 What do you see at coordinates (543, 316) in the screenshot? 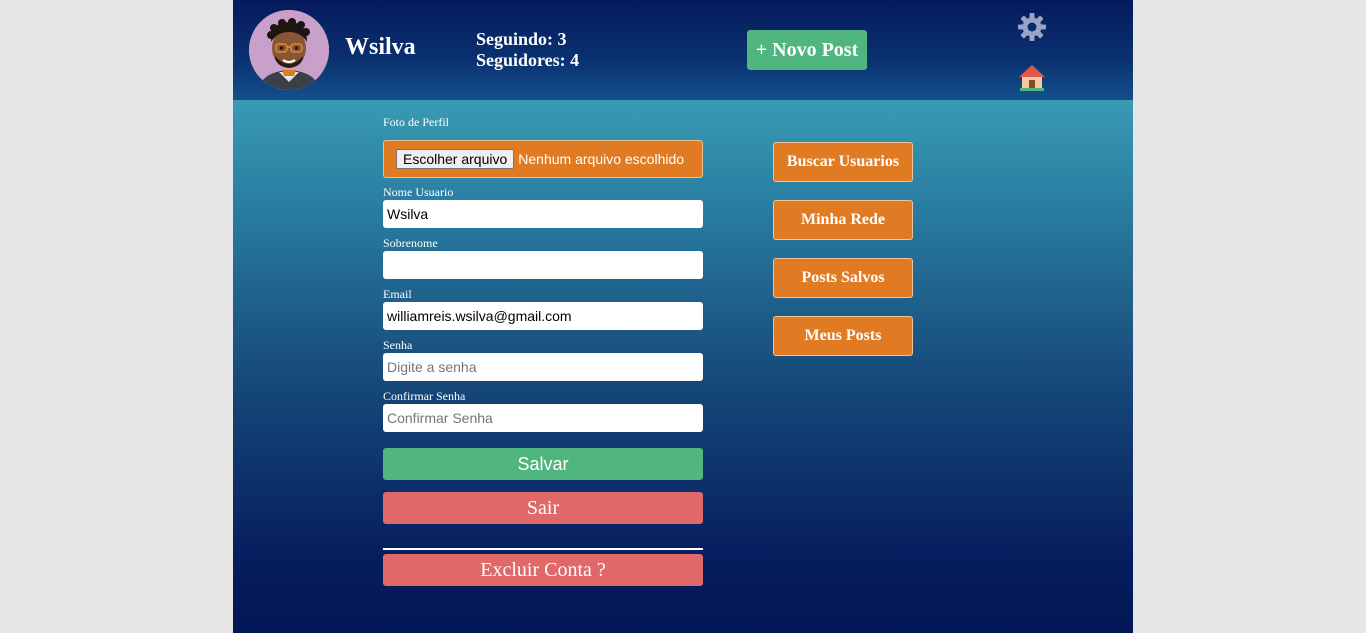
I see `email-input` at bounding box center [543, 316].